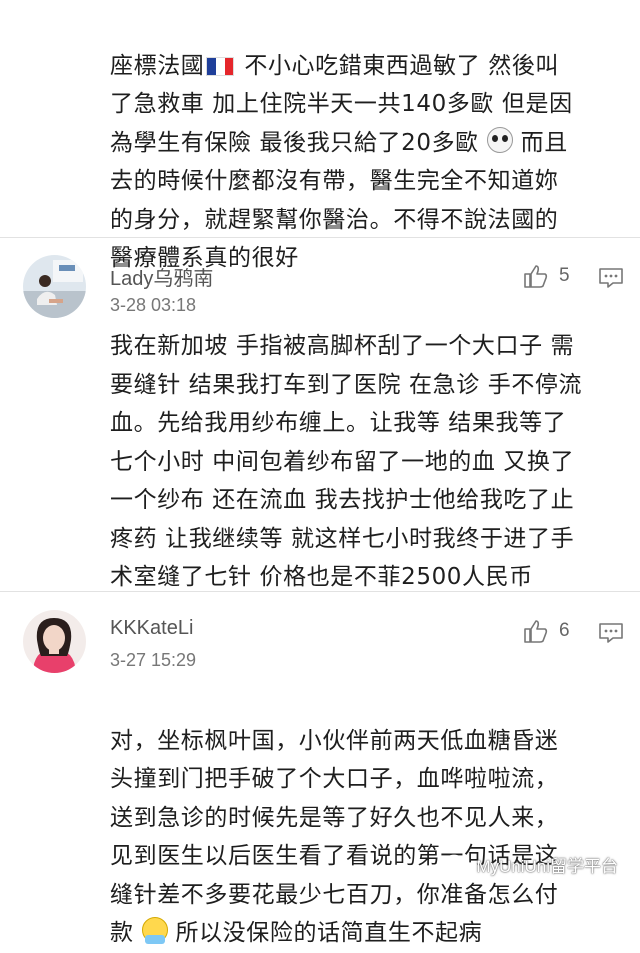  Describe the element at coordinates (457, 864) in the screenshot. I see `wechat-logo-icon` at that location.